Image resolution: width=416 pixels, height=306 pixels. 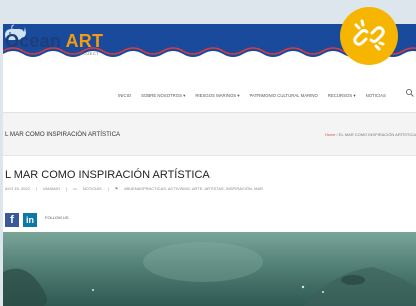 I want to click on social-share: f in FOLLOW US, so click(x=37, y=220).